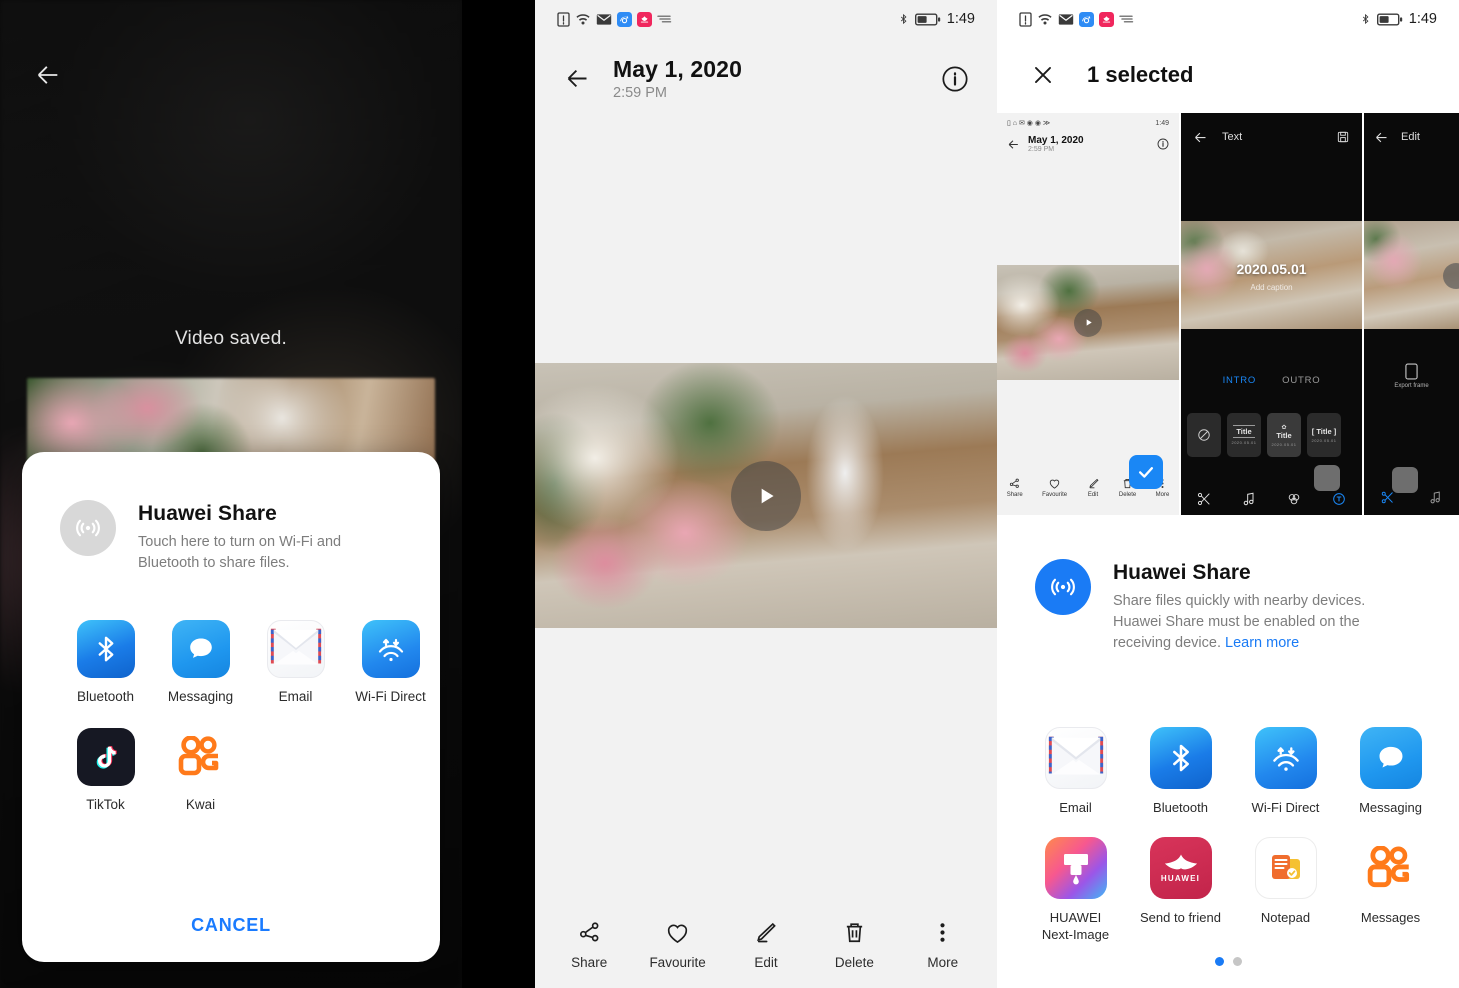  I want to click on status-bar-time: 1:49, so click(960, 19).